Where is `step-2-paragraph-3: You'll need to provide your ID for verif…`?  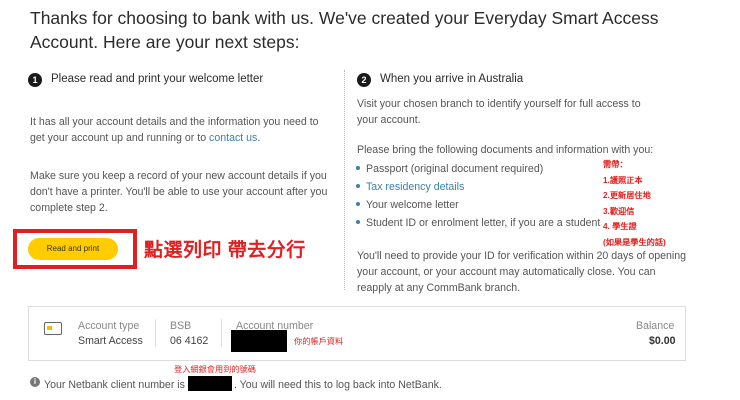
step-2-paragraph-3: You'll need to provide your ID for verif… is located at coordinates (522, 272).